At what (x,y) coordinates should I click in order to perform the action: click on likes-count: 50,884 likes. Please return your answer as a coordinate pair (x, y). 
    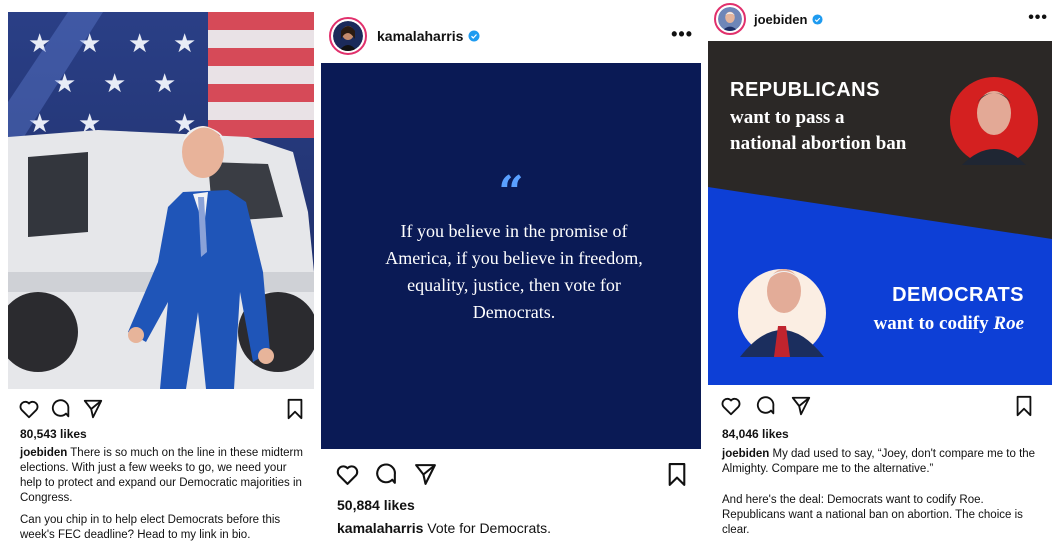
    Looking at the image, I should click on (376, 505).